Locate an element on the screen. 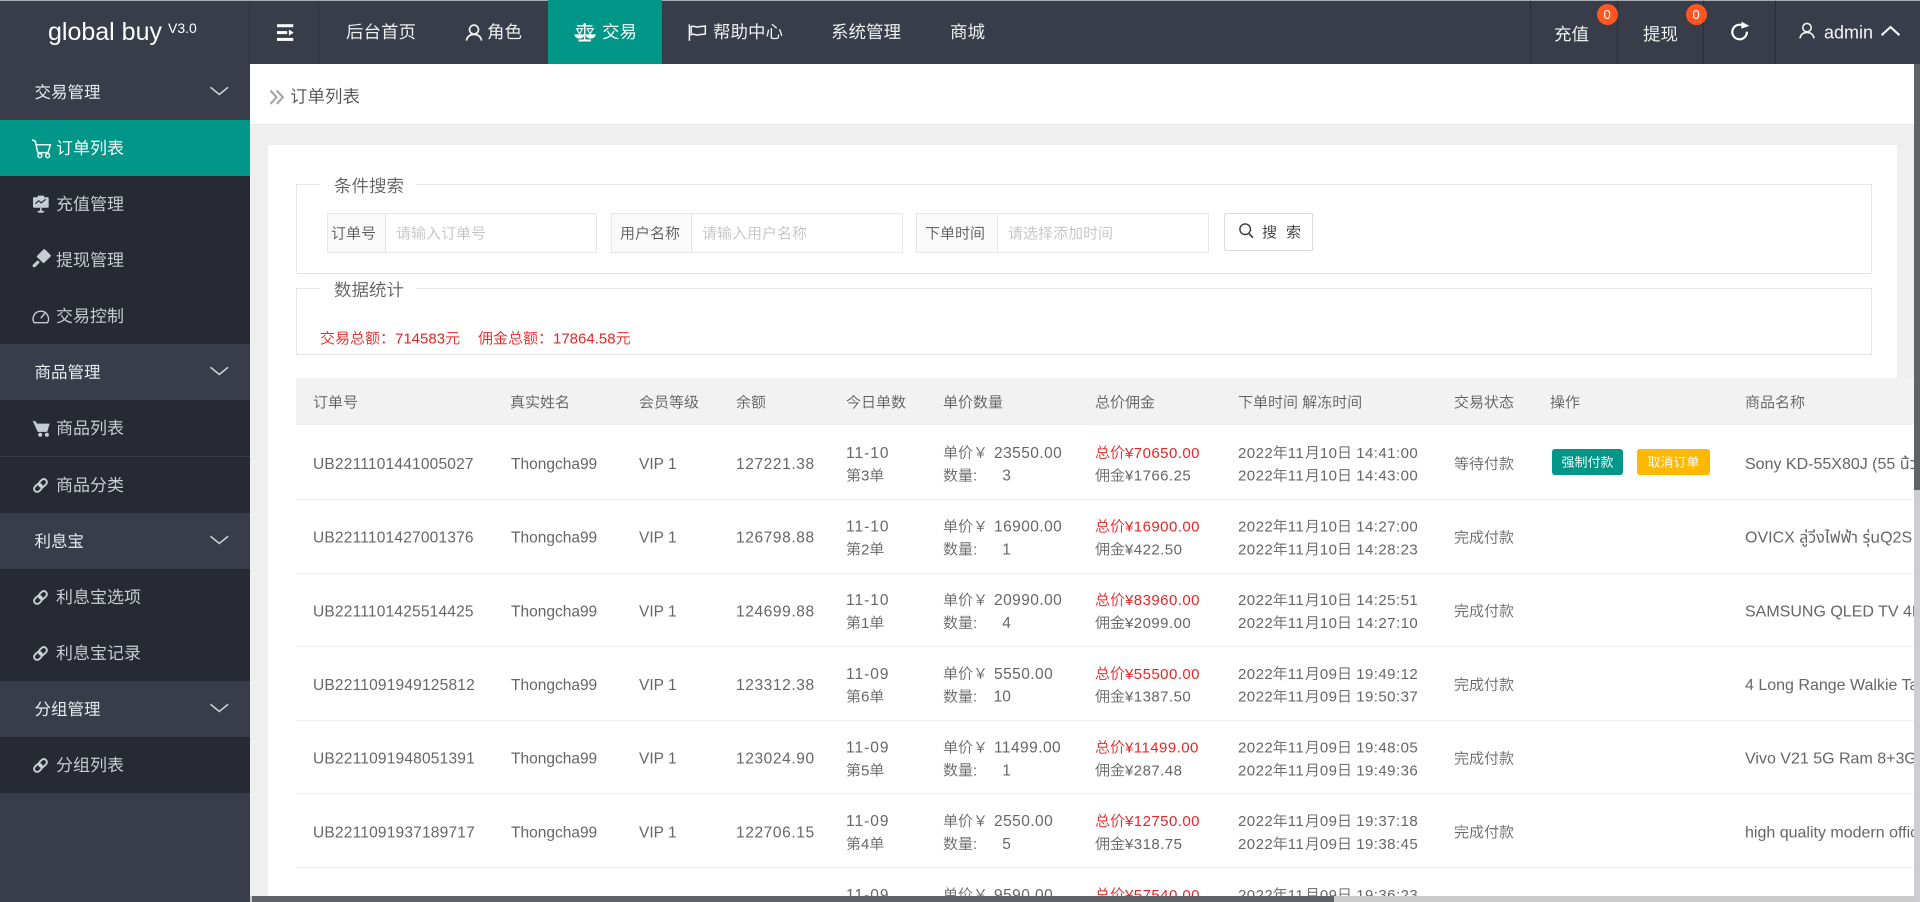 This screenshot has width=1920, height=902. svg-text: ¥12750.00 is located at coordinates (1162, 821).